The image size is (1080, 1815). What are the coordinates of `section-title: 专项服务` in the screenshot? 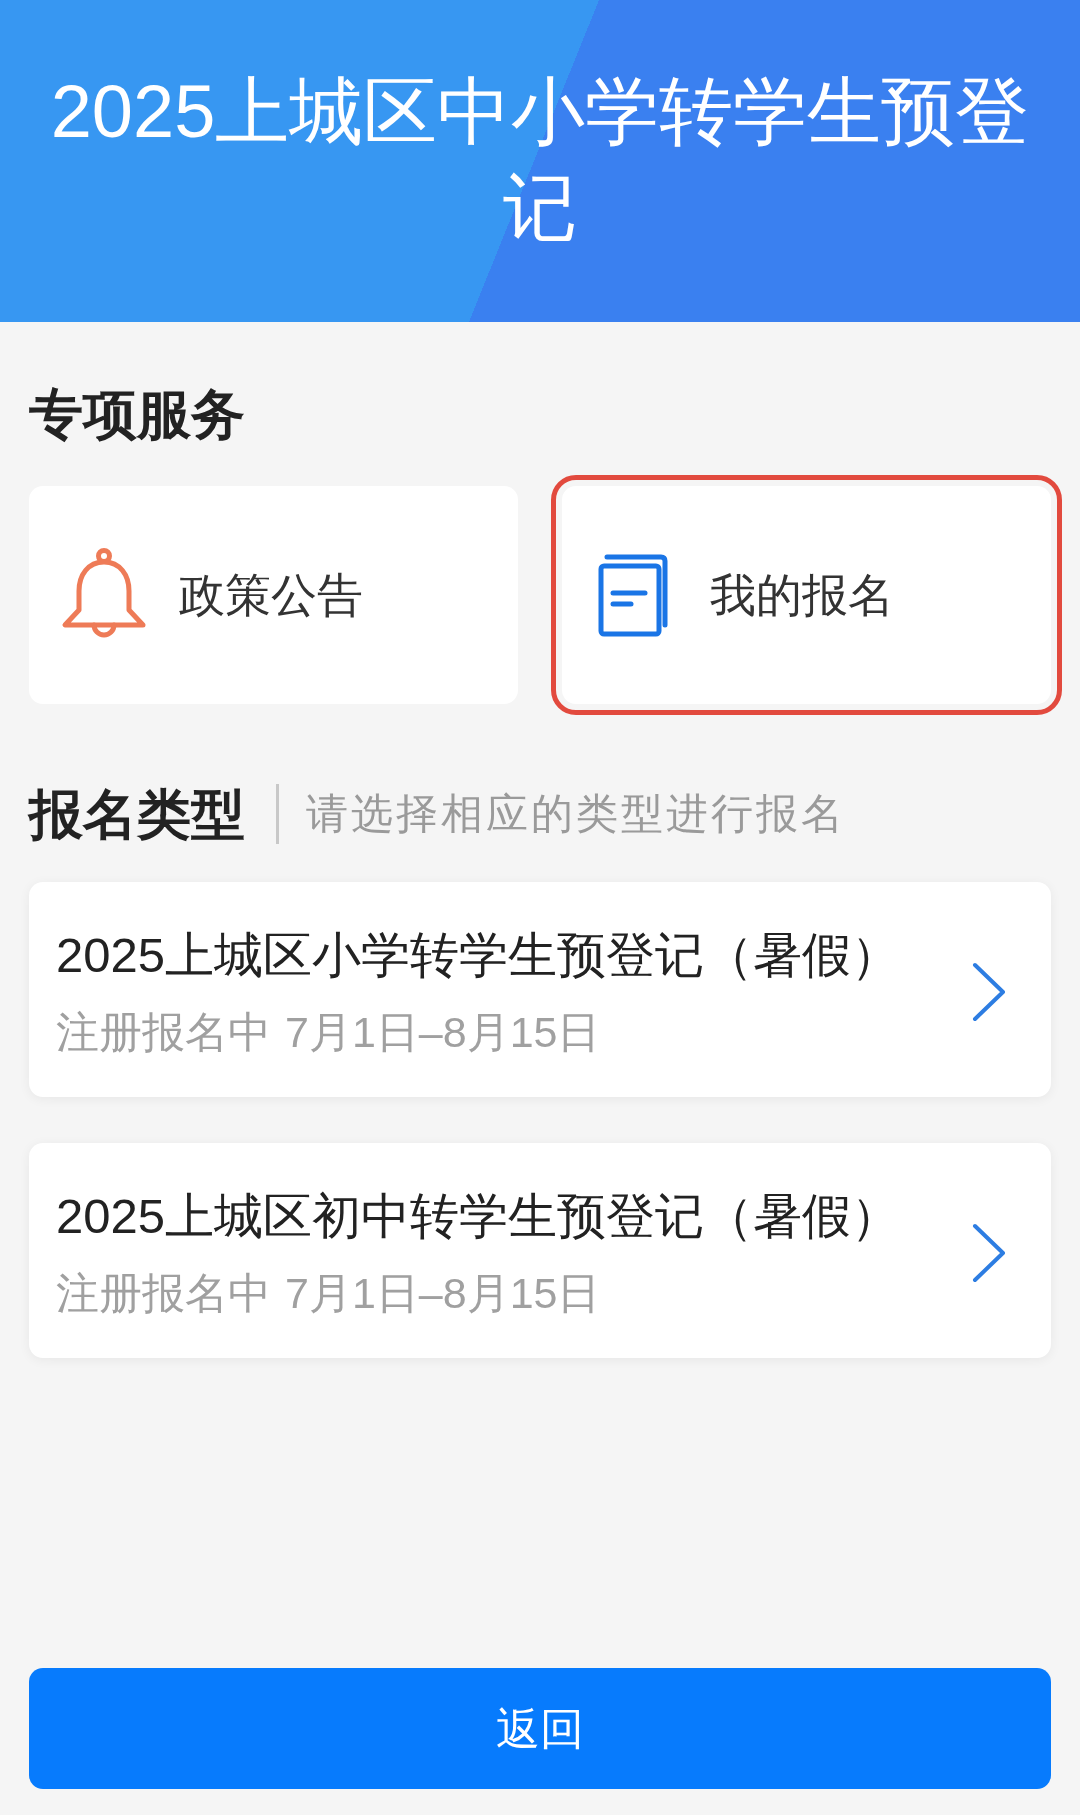 It's located at (137, 414).